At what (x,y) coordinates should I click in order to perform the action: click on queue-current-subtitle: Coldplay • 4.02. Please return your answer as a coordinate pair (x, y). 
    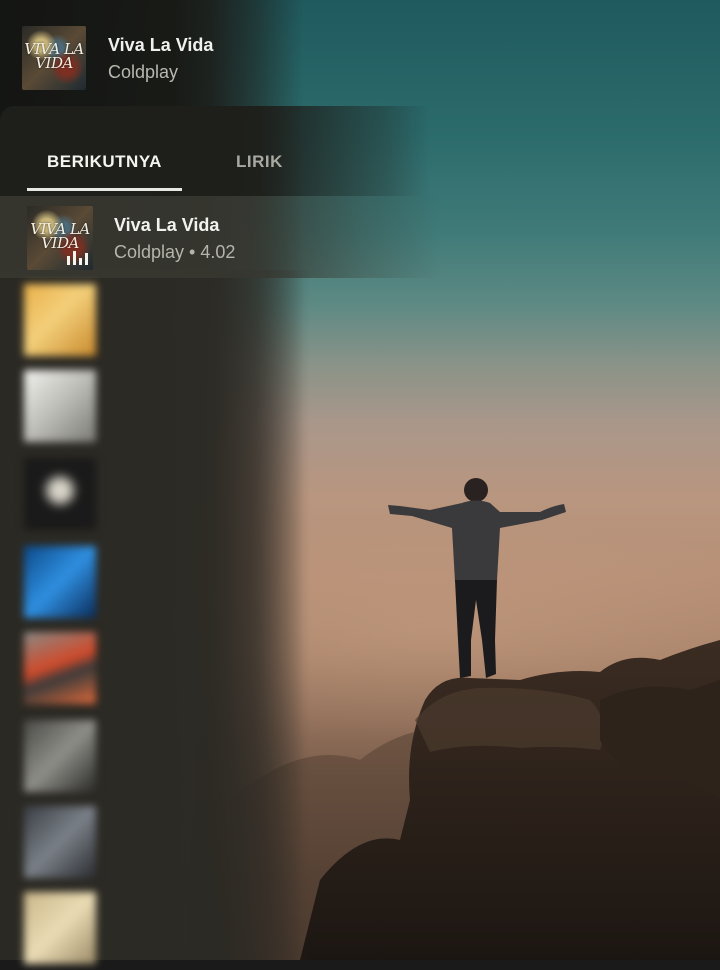
    Looking at the image, I should click on (175, 252).